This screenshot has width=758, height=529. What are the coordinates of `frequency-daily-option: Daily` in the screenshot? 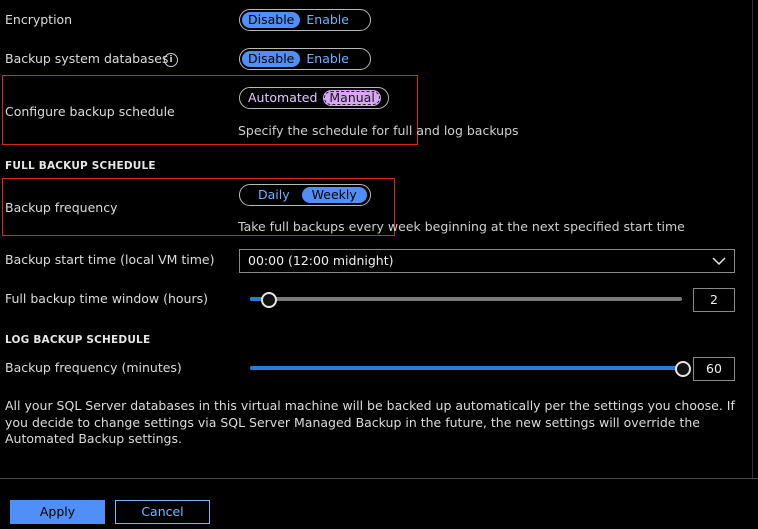 It's located at (272, 195).